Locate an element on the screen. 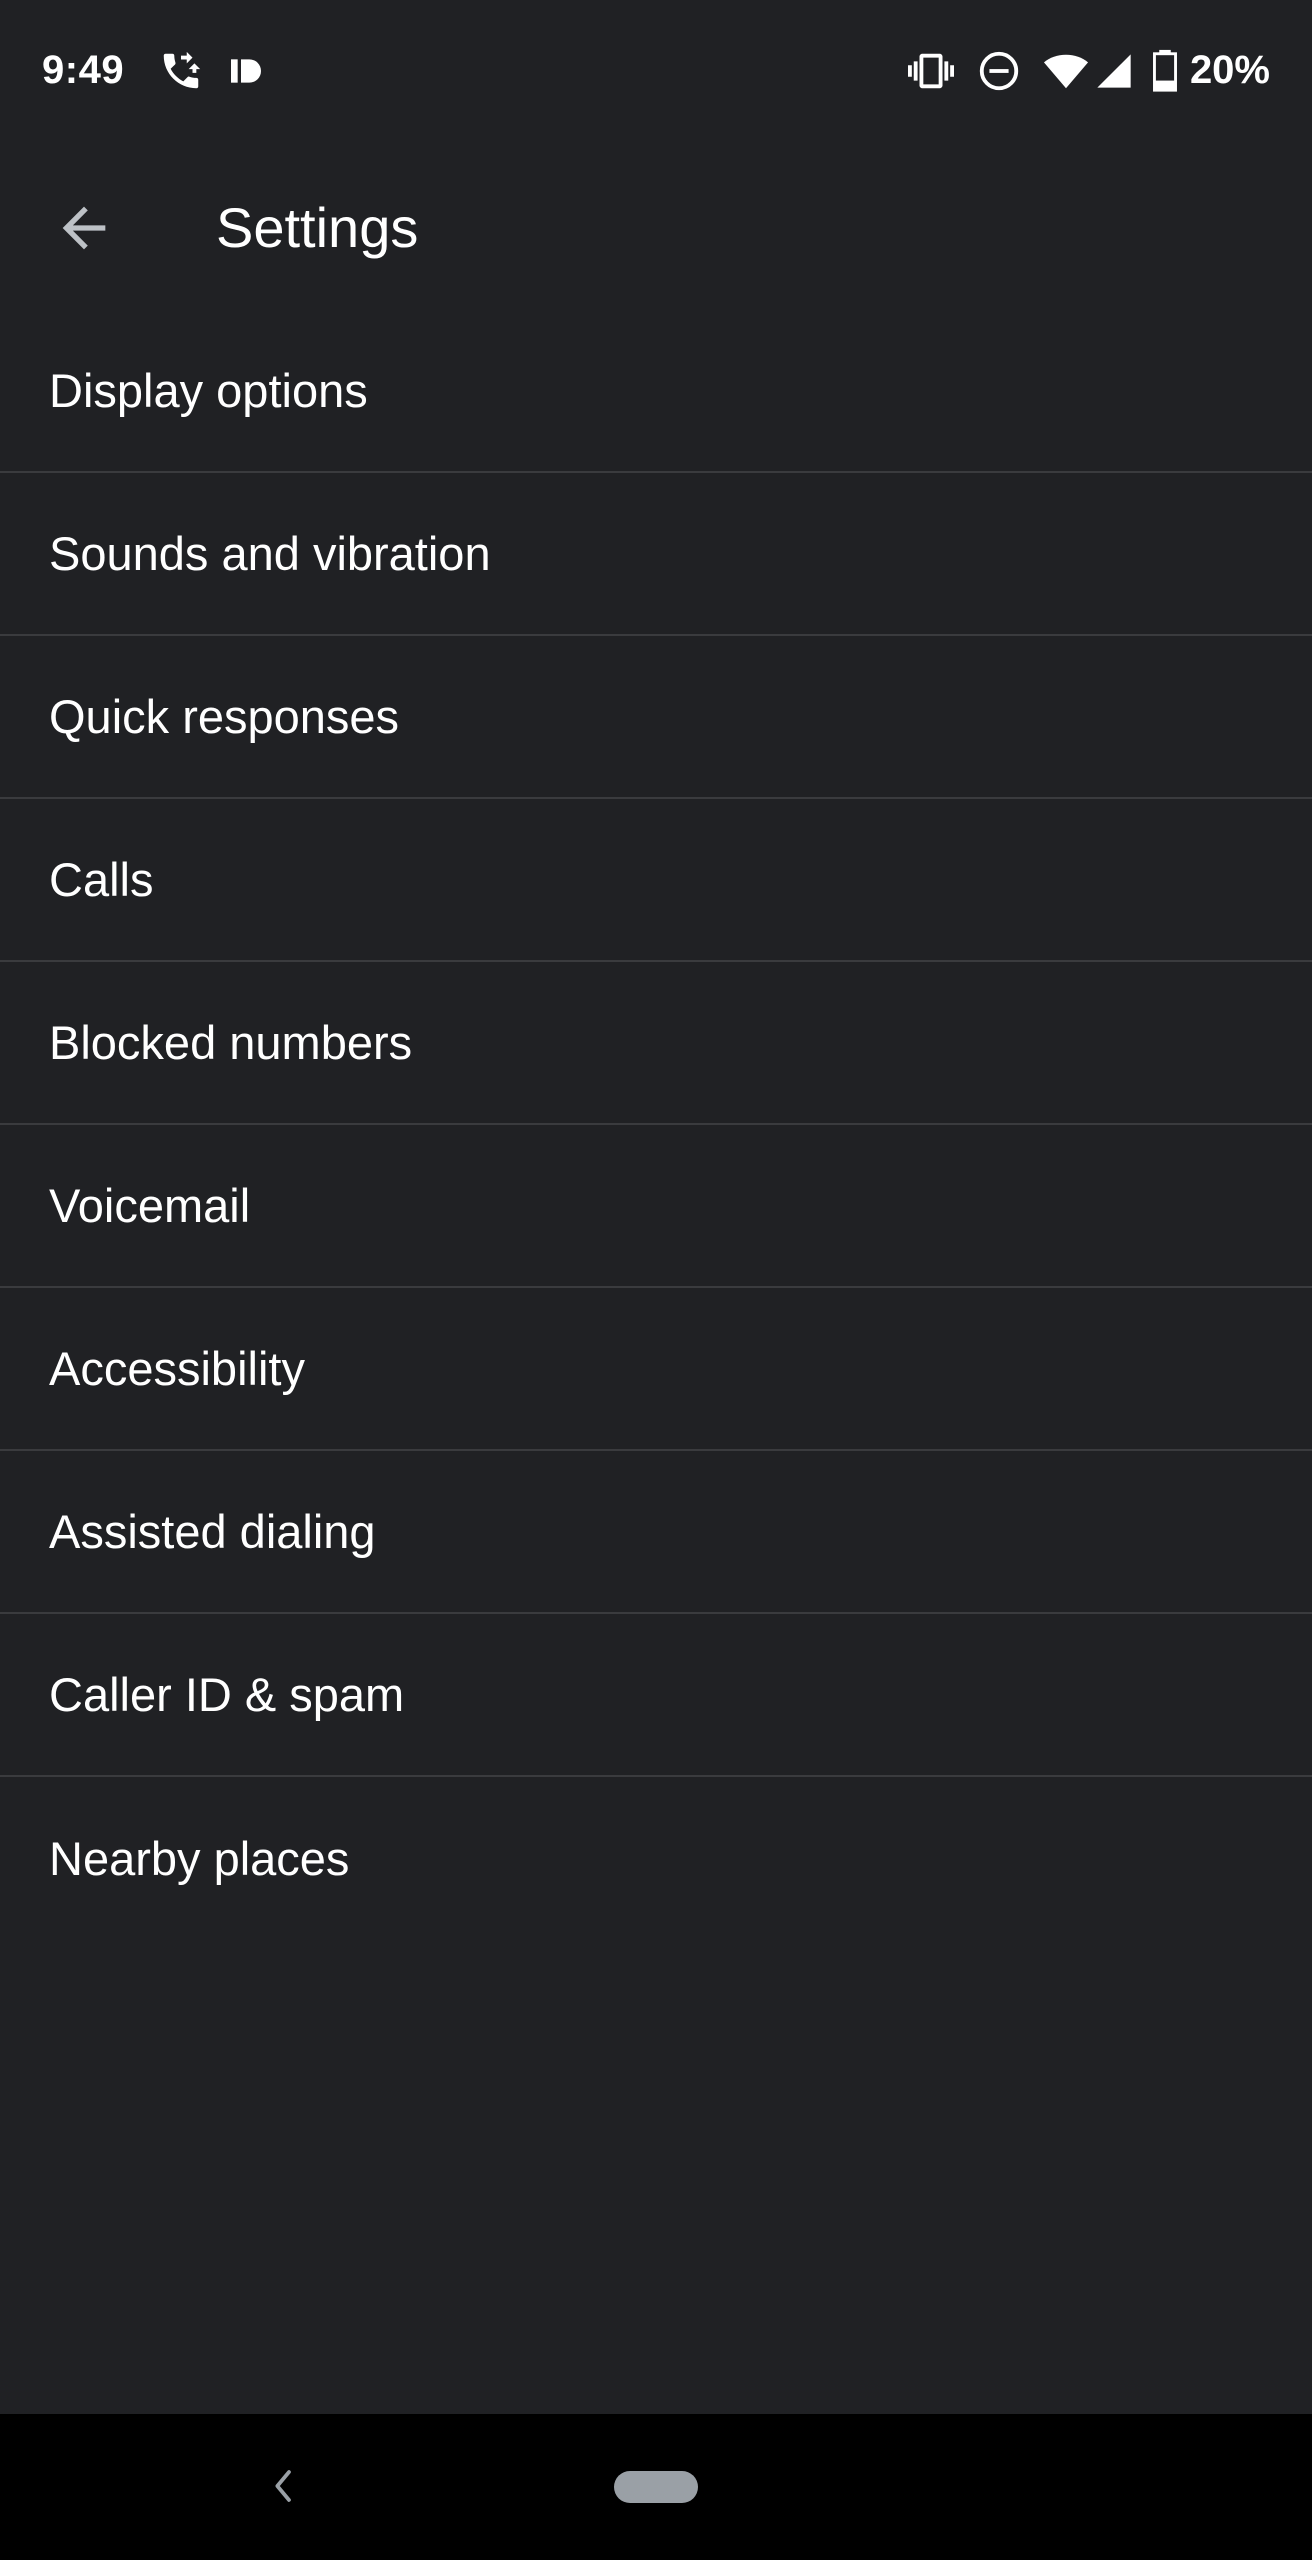 This screenshot has width=1312, height=2560. settings-item-label: Nearby places is located at coordinates (199, 1858).